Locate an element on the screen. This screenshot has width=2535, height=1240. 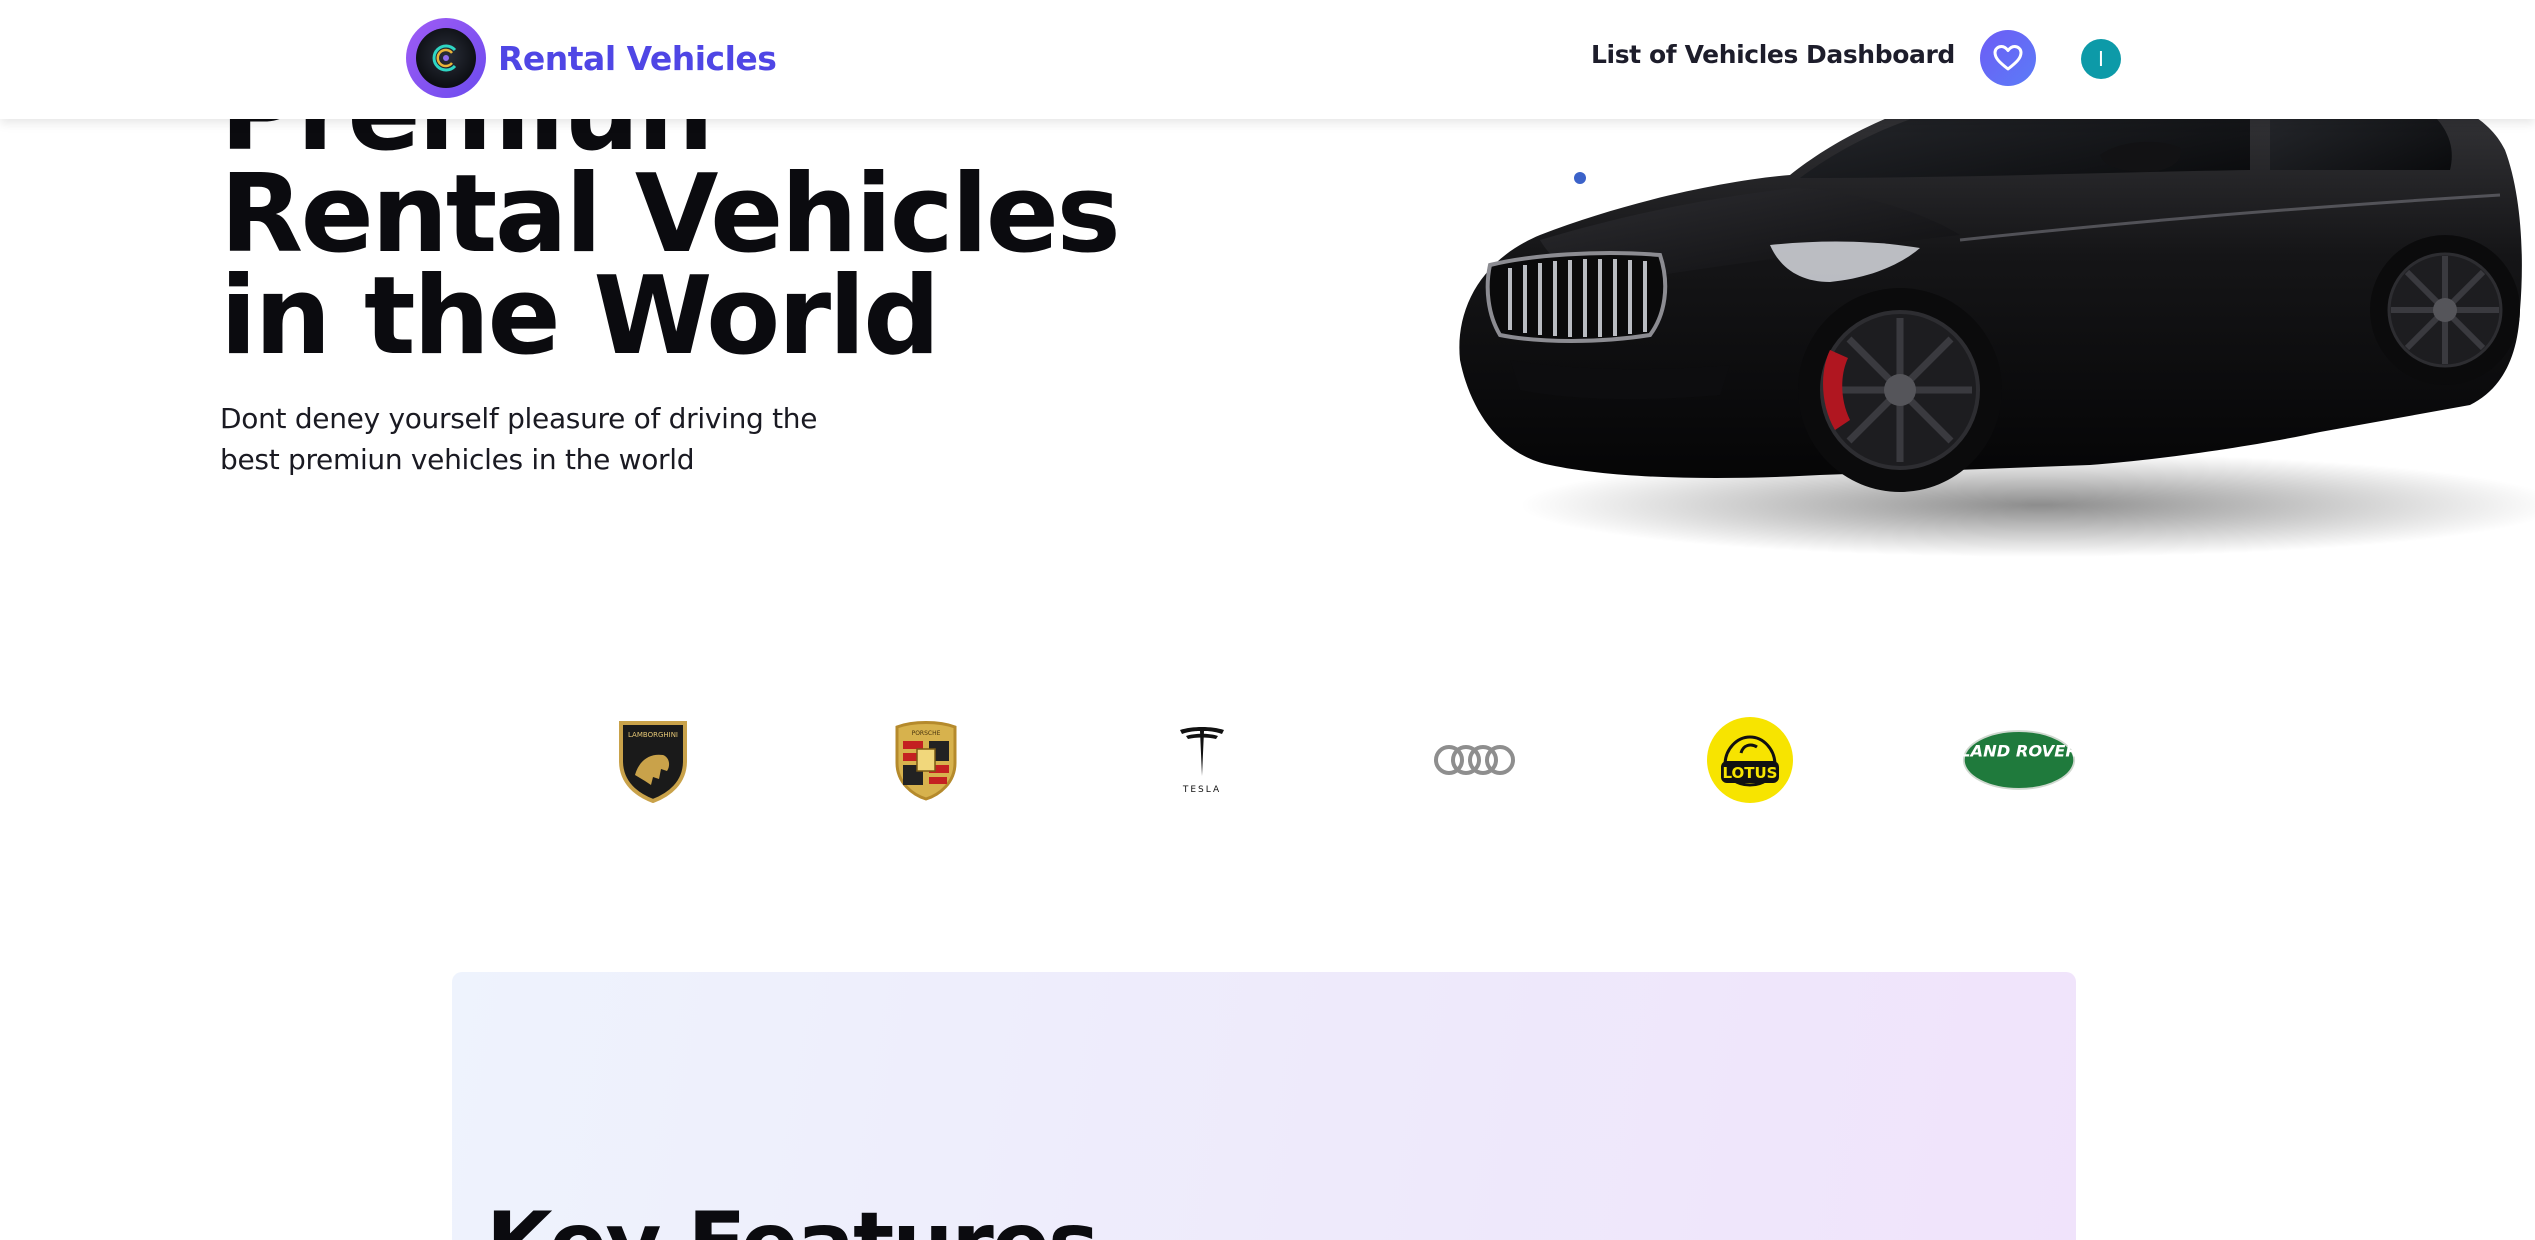
nav-link-dashboard: Dashboard is located at coordinates (1880, 54).